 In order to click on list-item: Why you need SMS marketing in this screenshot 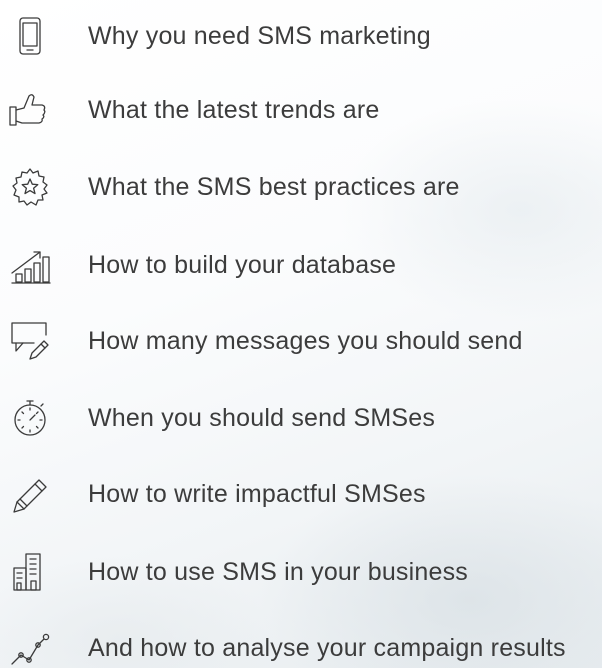, I will do `click(301, 36)`.